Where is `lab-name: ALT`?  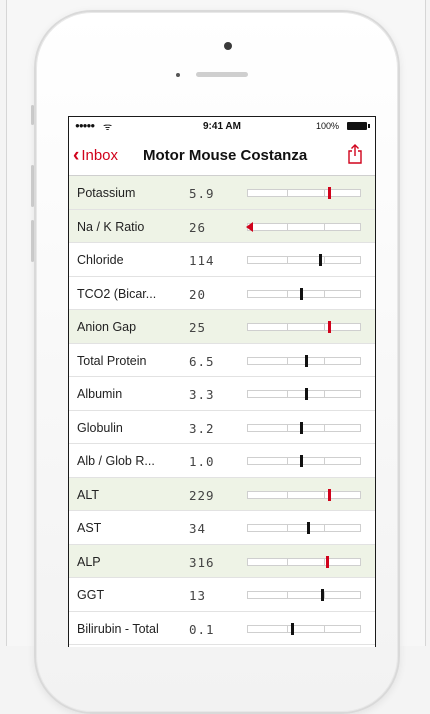
lab-name: ALT is located at coordinates (88, 494).